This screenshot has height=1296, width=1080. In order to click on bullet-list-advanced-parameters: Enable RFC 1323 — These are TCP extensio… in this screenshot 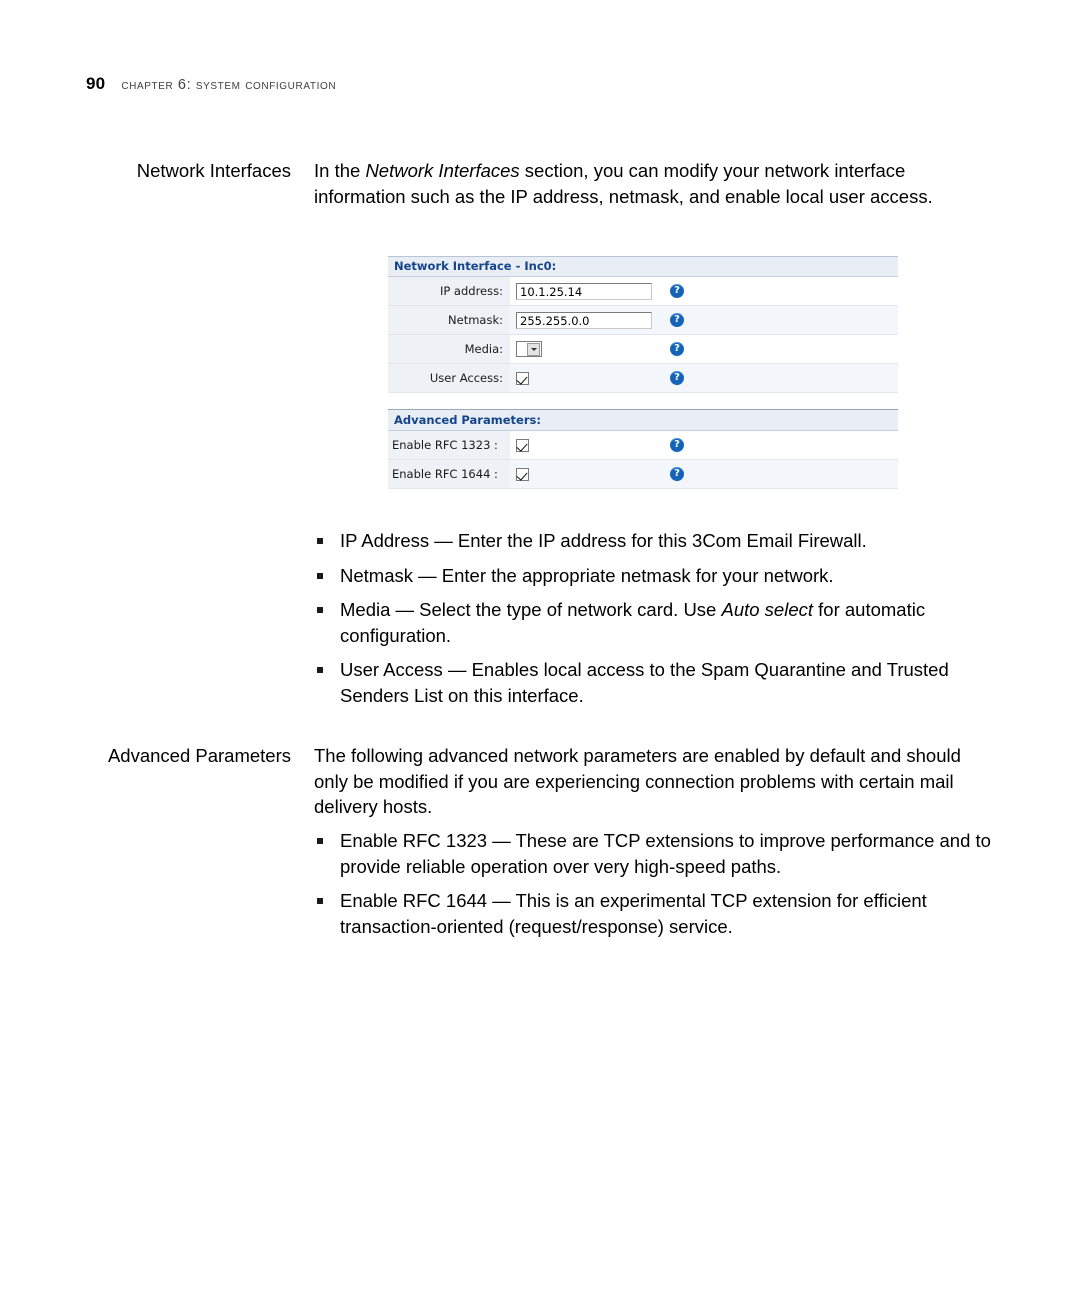, I will do `click(654, 883)`.